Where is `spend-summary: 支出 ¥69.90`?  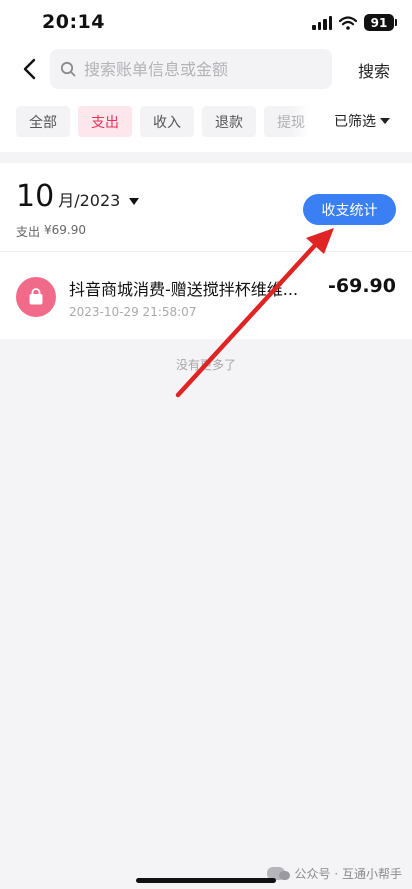
spend-summary: 支出 ¥69.90 is located at coordinates (51, 231).